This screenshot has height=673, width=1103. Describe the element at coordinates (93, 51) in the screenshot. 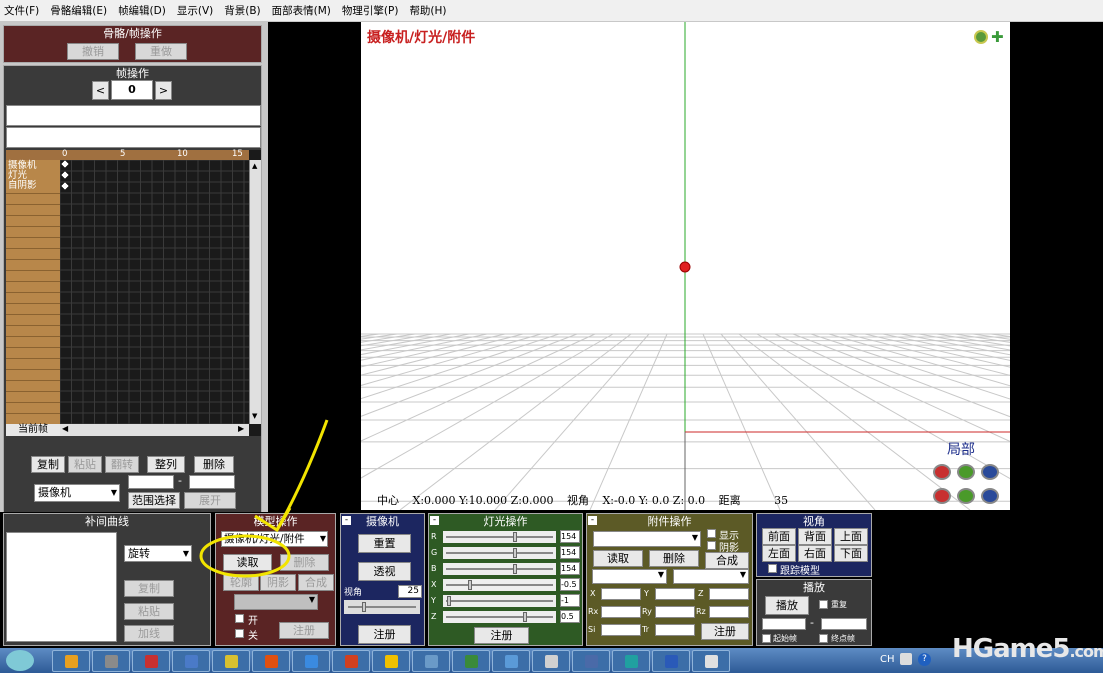

I see `undo-button: 撤销` at that location.